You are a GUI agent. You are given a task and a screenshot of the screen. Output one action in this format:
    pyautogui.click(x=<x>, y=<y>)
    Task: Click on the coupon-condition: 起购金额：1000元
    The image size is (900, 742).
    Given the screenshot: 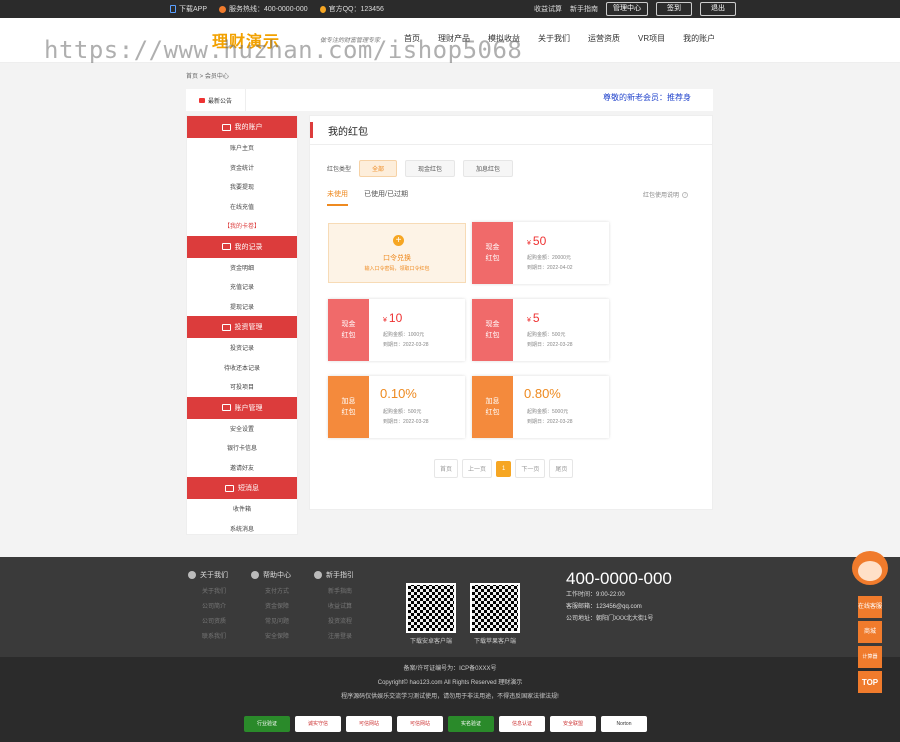 What is the action you would take?
    pyautogui.click(x=404, y=335)
    